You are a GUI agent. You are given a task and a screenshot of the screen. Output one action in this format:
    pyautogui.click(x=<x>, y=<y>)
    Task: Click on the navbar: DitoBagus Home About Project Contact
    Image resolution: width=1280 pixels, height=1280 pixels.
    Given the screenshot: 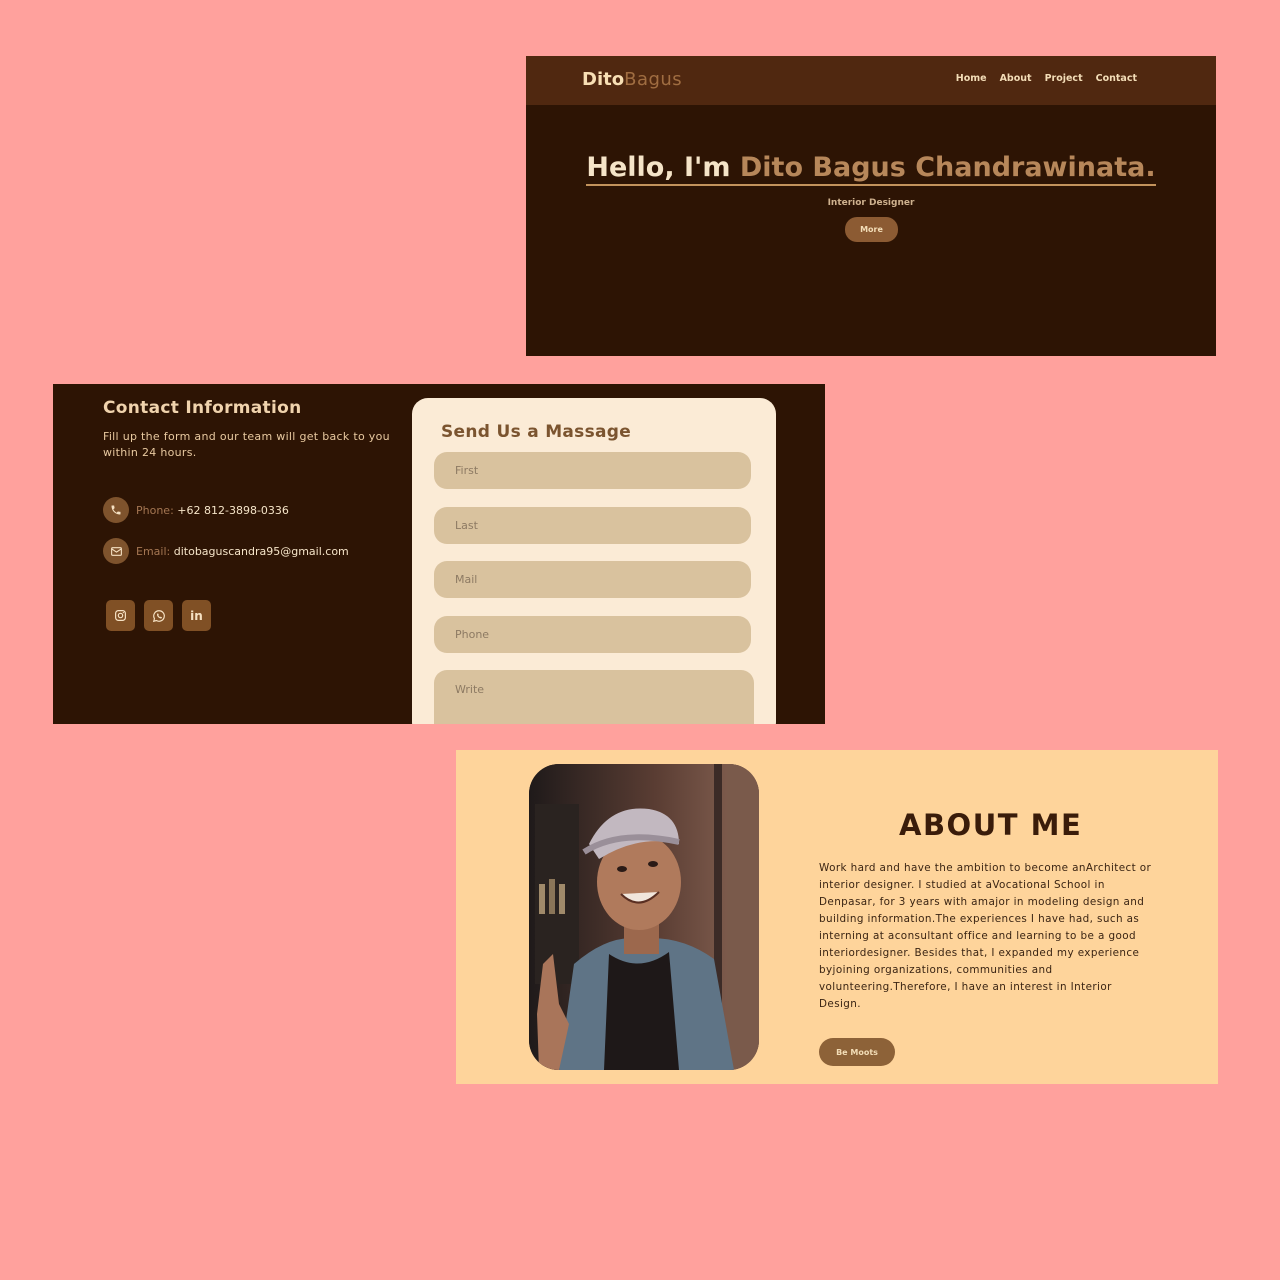 What is the action you would take?
    pyautogui.click(x=871, y=80)
    